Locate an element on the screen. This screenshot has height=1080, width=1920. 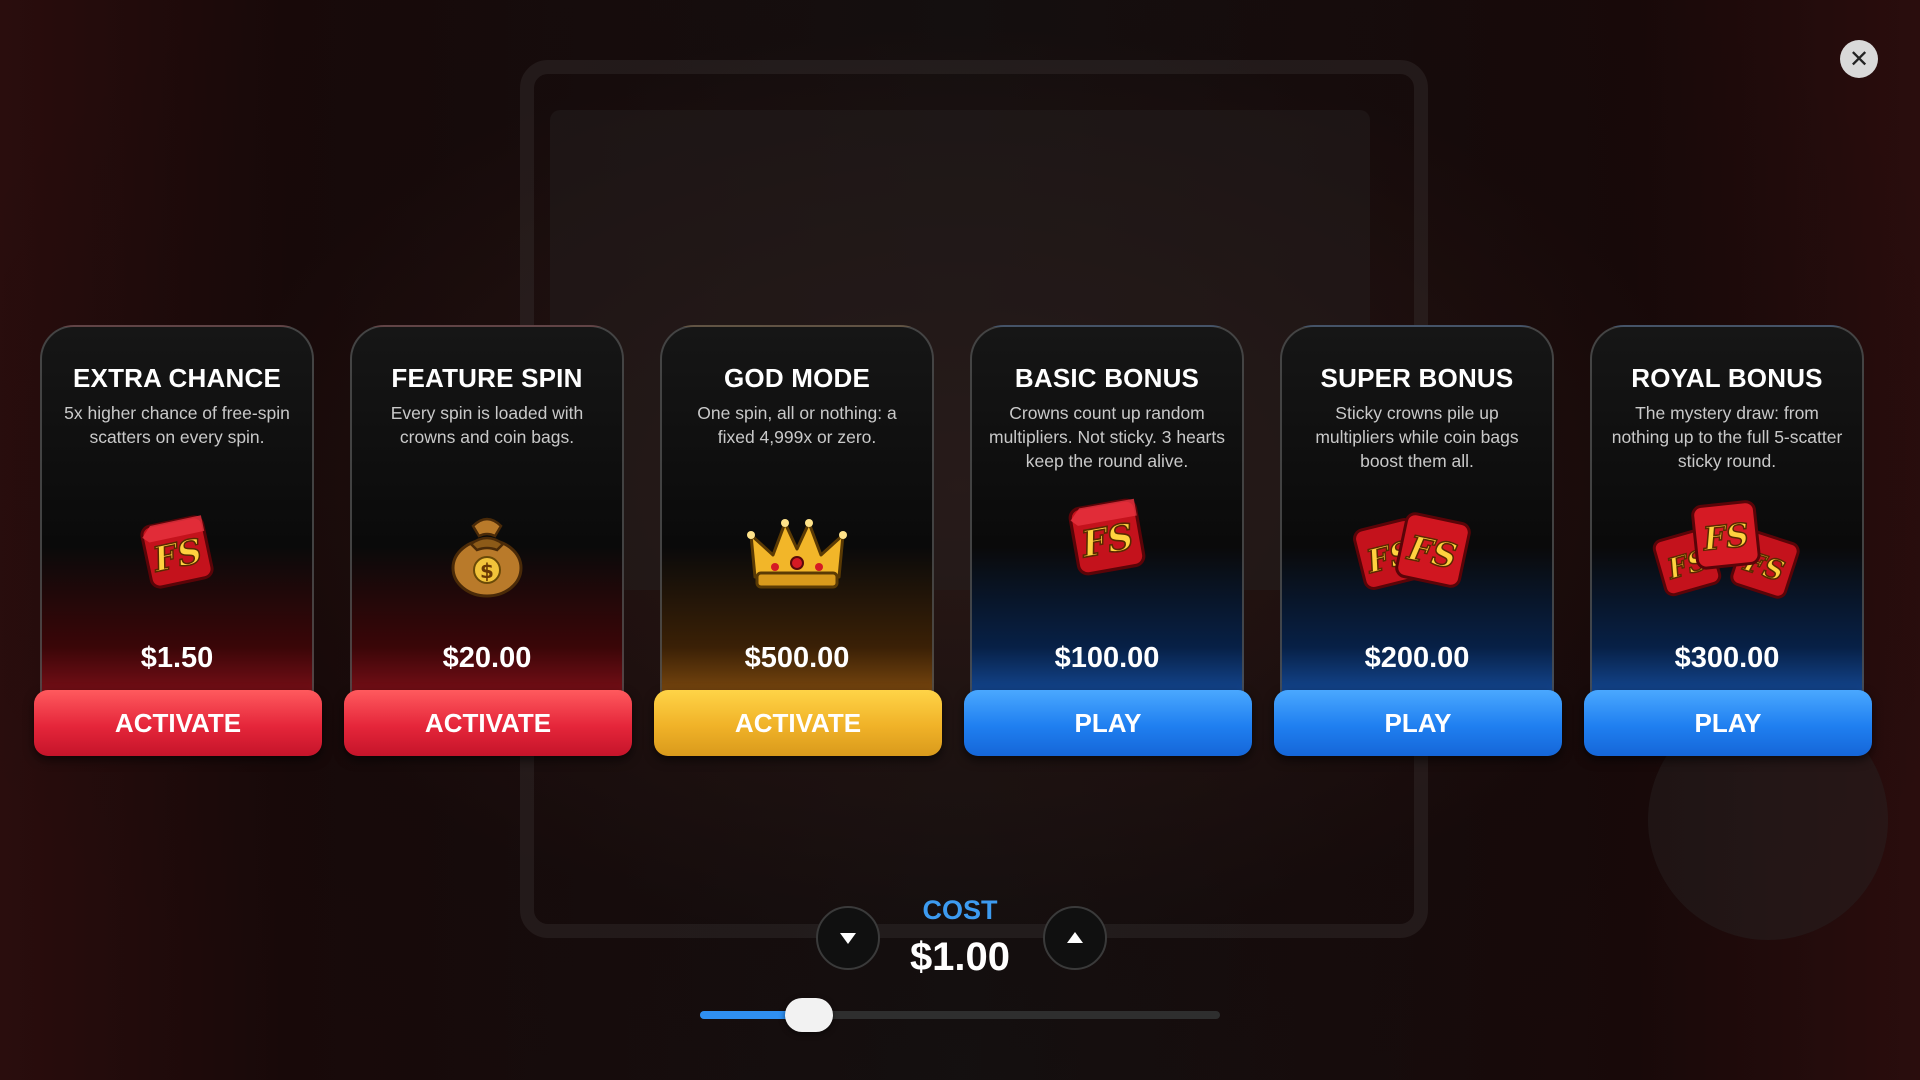
card-price: $1.50 is located at coordinates (177, 658).